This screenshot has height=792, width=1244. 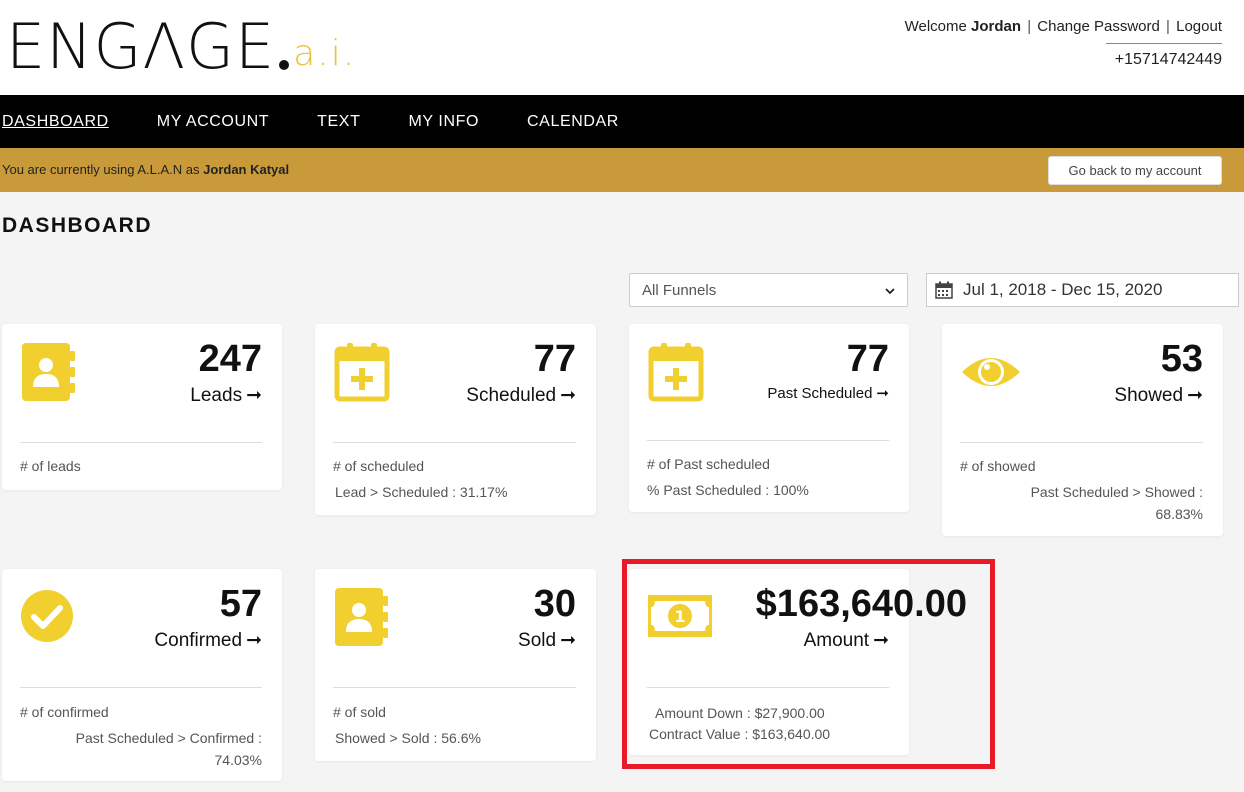 I want to click on impersonation-prefix: You are currently using A.L.A.N as, so click(x=101, y=169).